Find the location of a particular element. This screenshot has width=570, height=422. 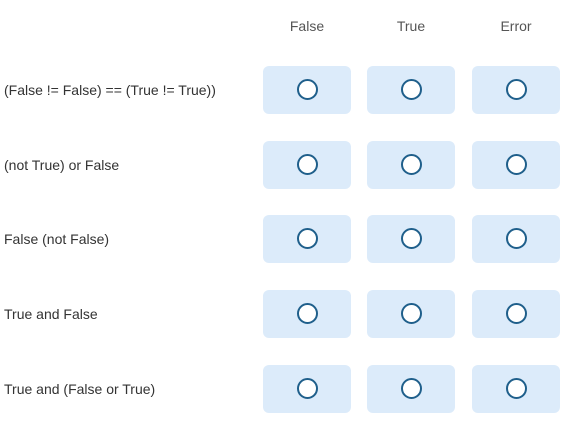

matrix-row: (not True) or False is located at coordinates (285, 165).